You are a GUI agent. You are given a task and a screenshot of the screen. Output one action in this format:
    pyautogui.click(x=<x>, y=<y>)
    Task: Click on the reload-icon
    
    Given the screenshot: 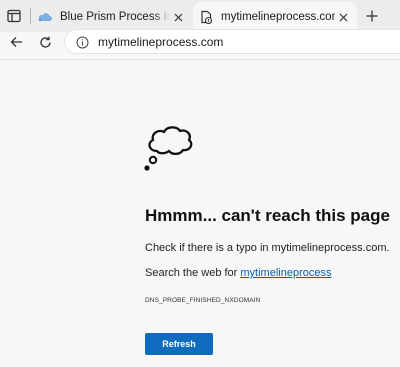 What is the action you would take?
    pyautogui.click(x=45, y=42)
    